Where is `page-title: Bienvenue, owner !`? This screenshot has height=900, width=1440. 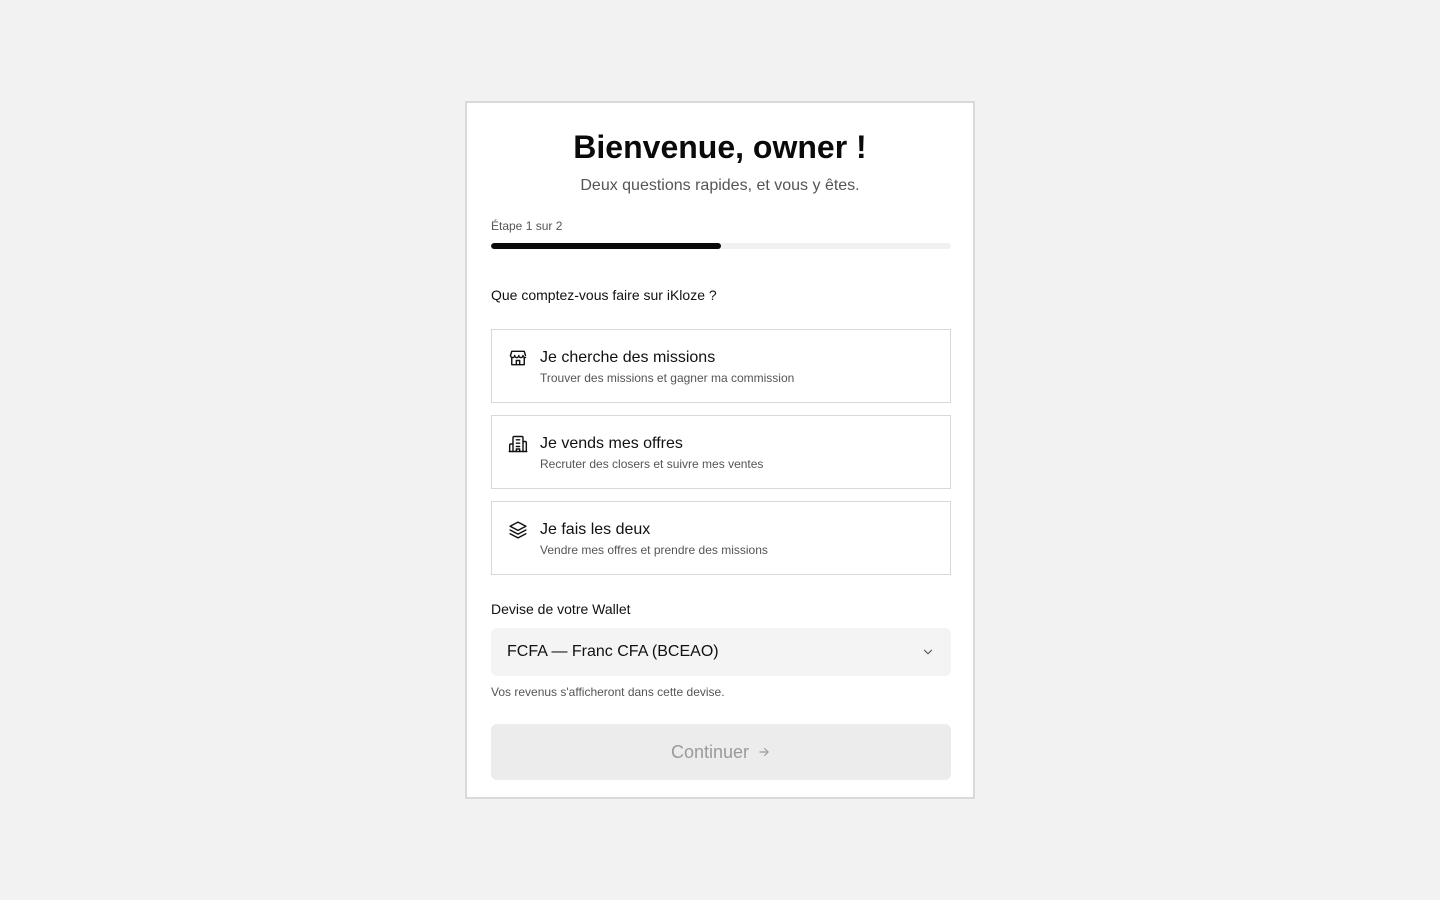 page-title: Bienvenue, owner ! is located at coordinates (720, 147).